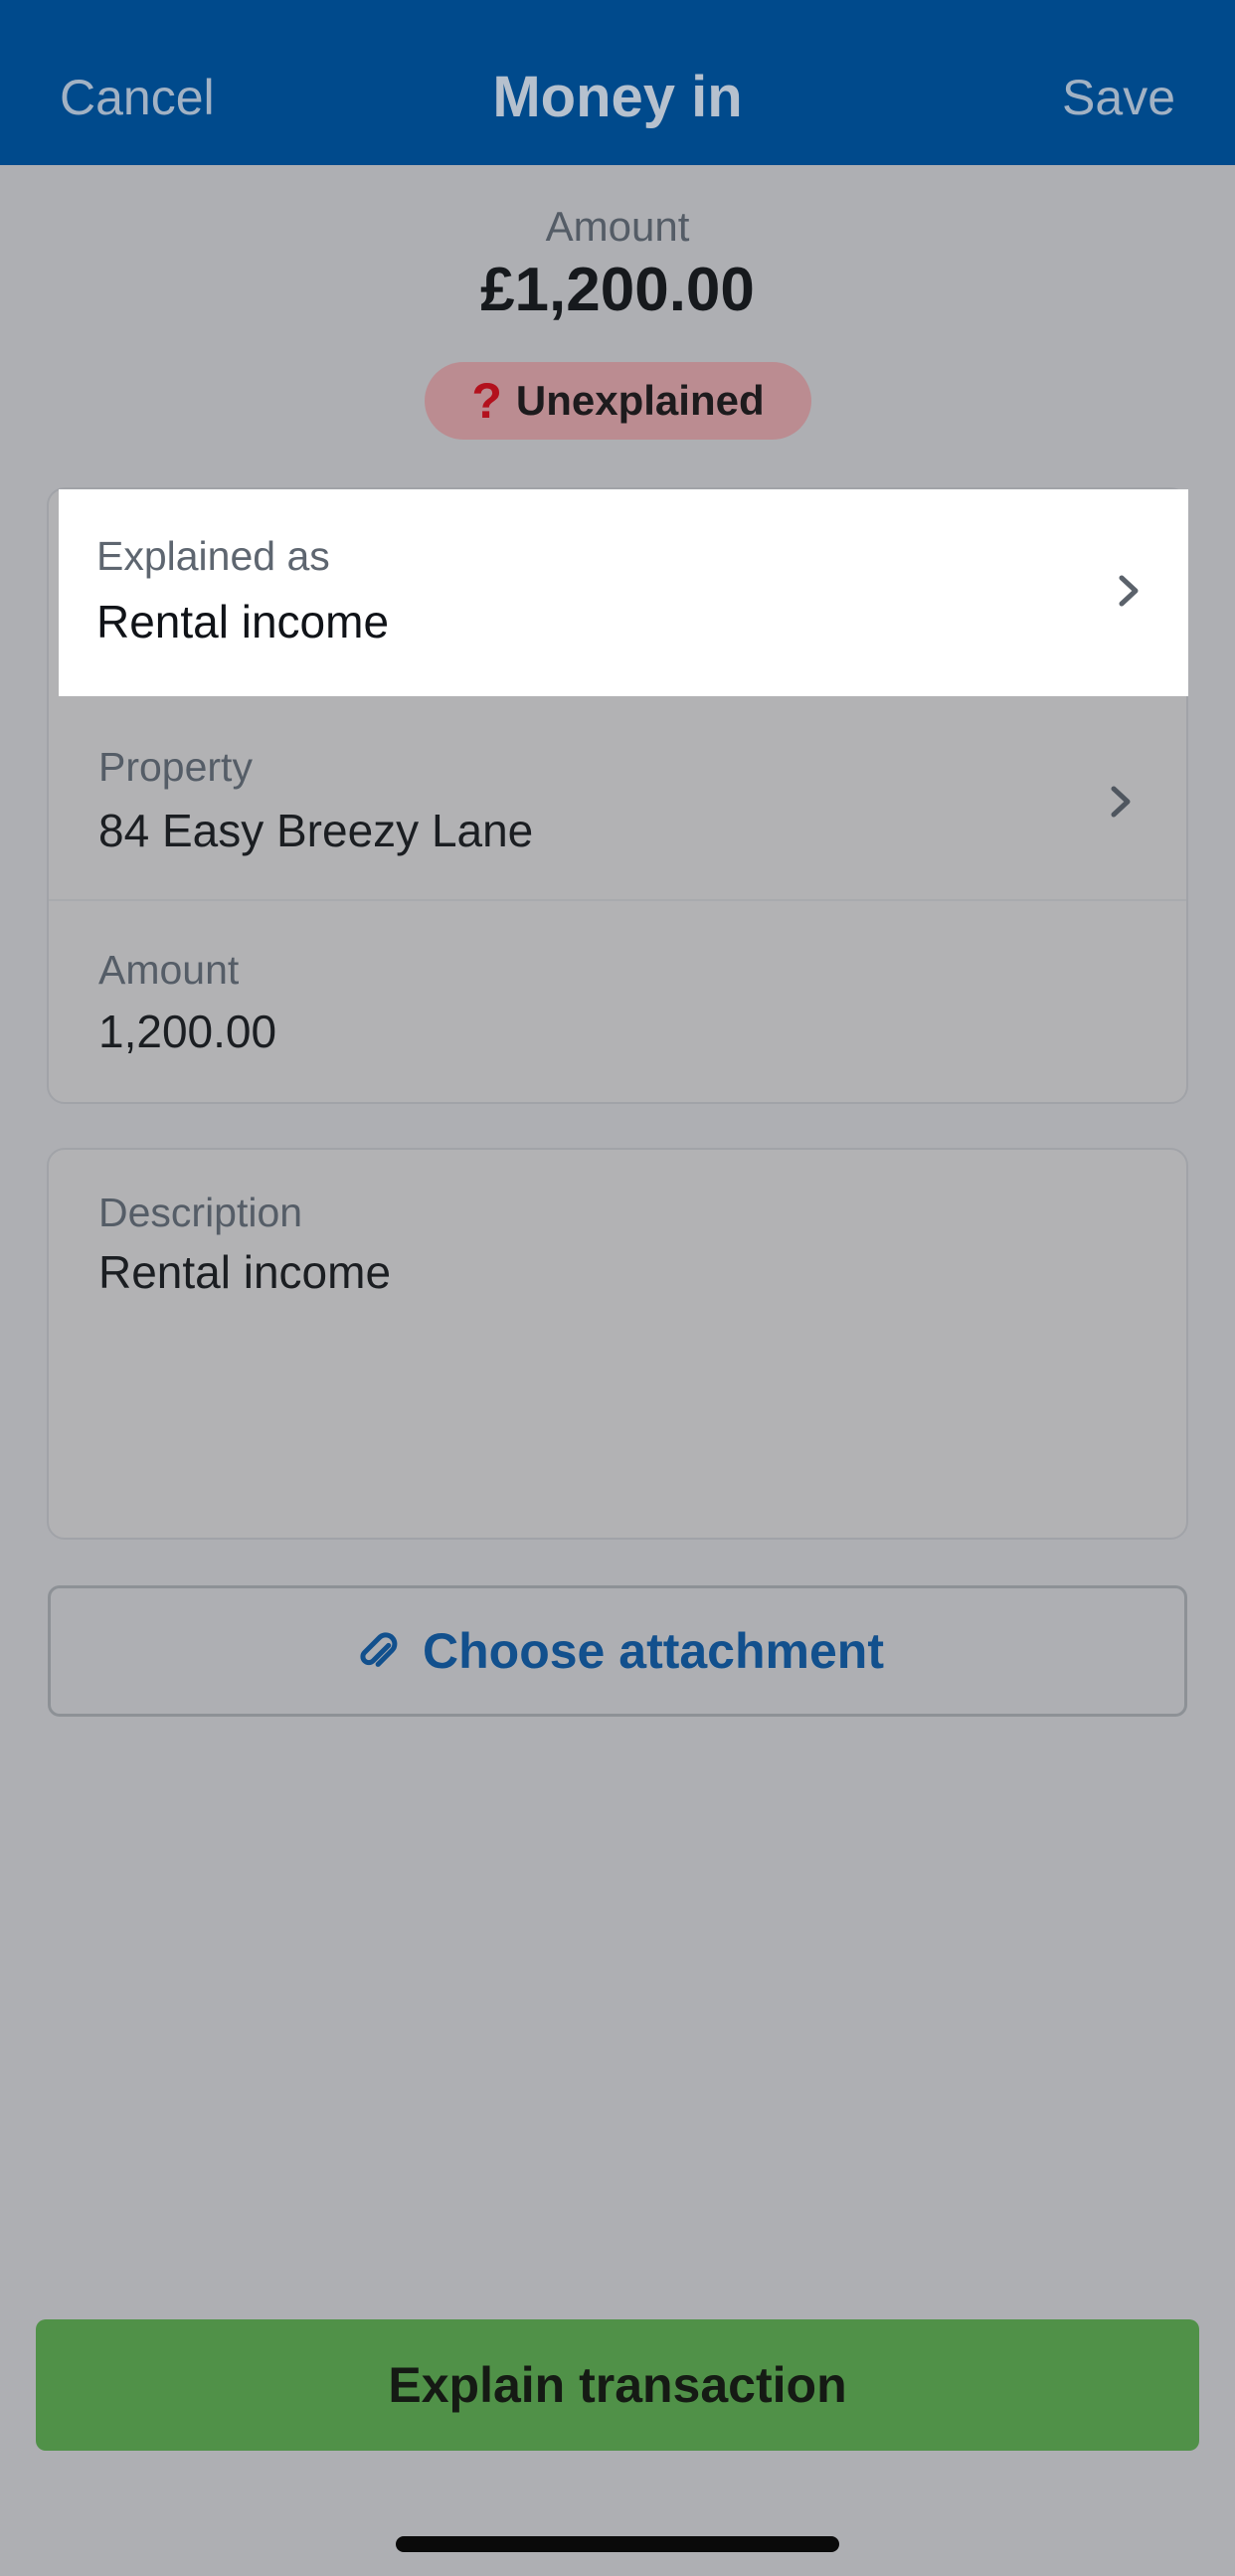 This screenshot has width=1235, height=2576. What do you see at coordinates (617, 1344) in the screenshot?
I see `description-field: Description Rental income` at bounding box center [617, 1344].